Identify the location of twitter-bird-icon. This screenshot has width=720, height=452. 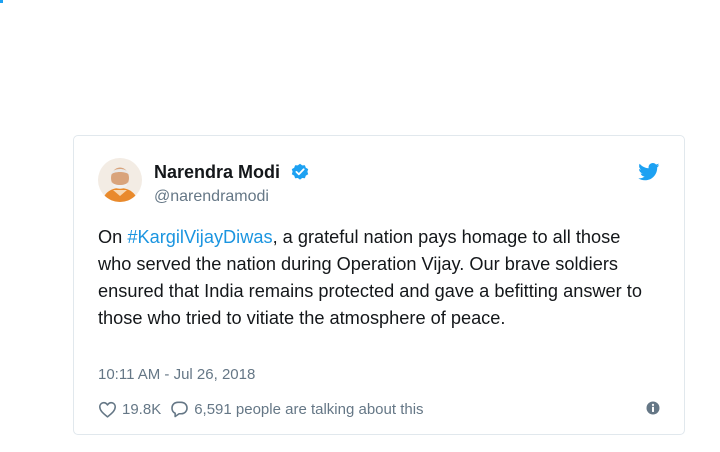
(649, 172).